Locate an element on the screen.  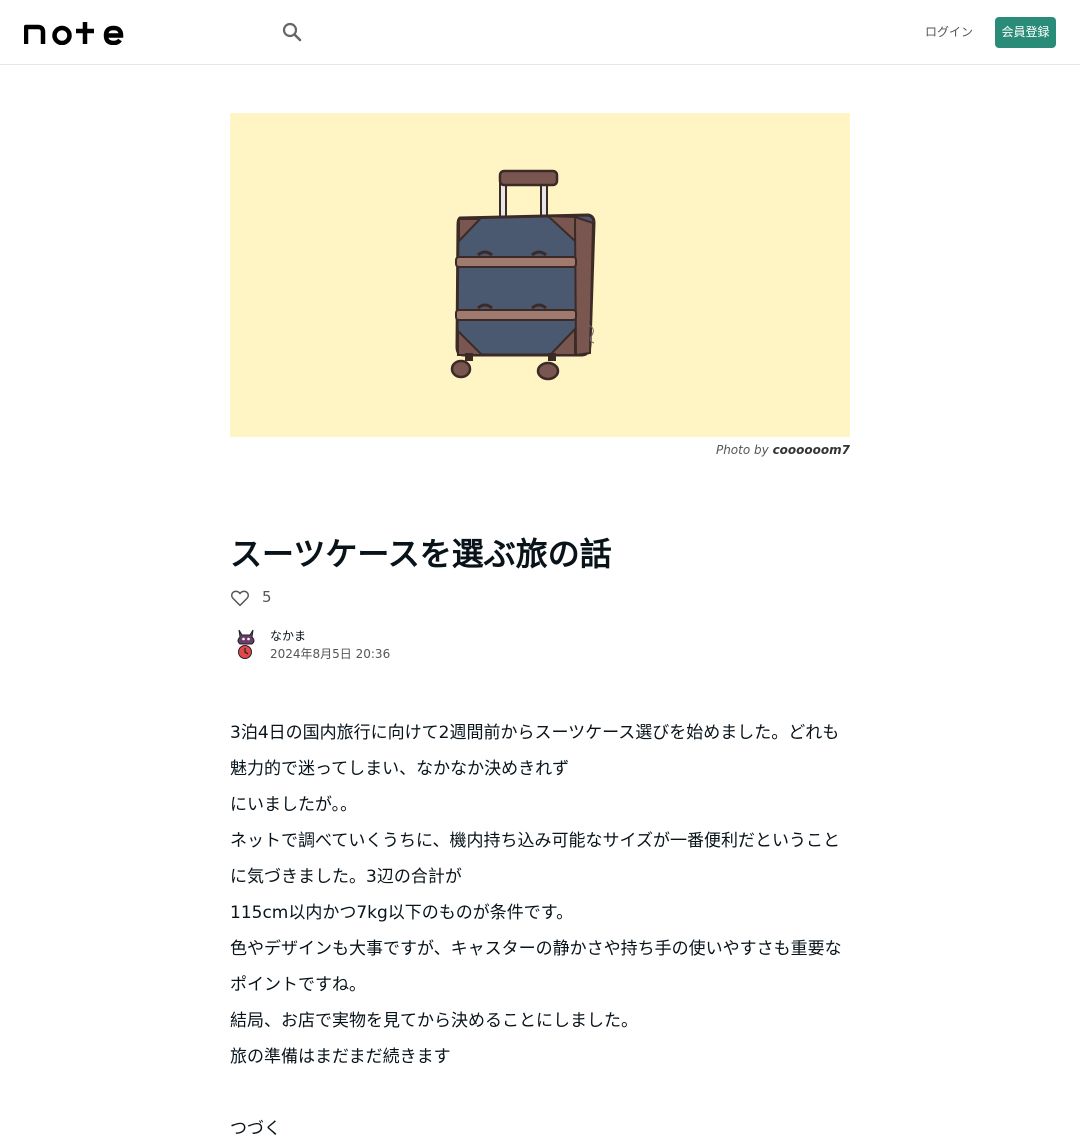
like-count: 5 is located at coordinates (267, 597).